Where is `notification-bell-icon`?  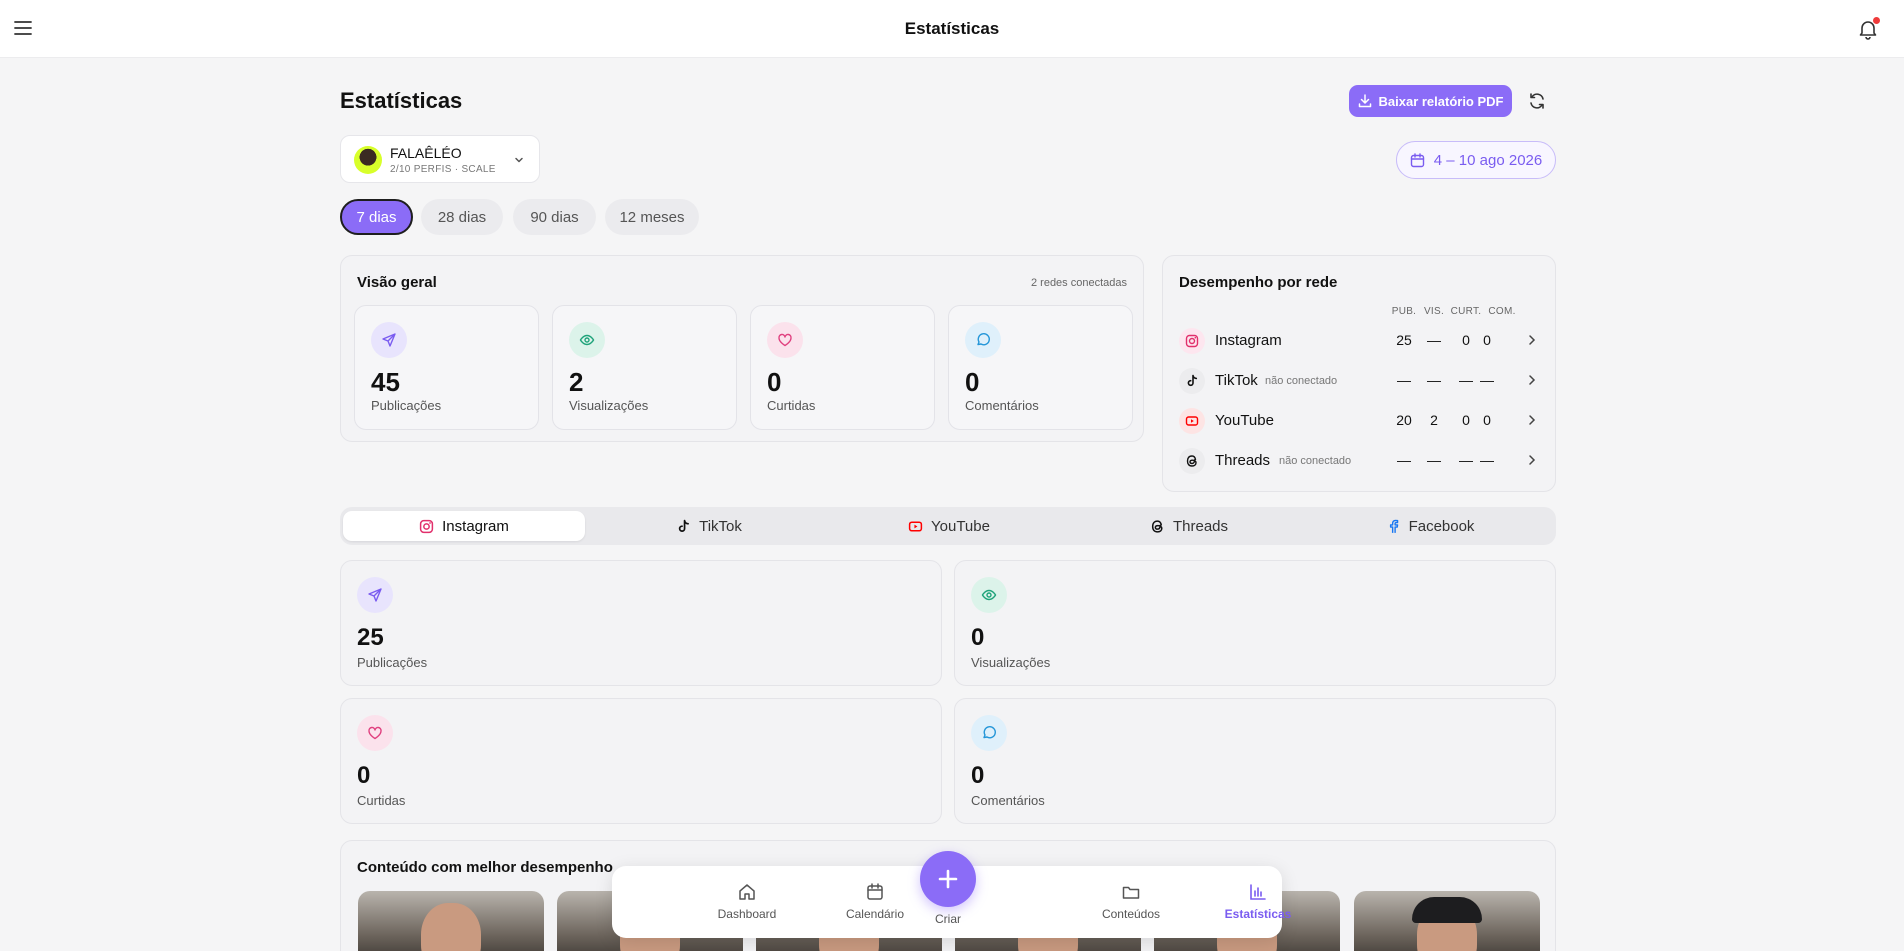 notification-bell-icon is located at coordinates (1868, 29).